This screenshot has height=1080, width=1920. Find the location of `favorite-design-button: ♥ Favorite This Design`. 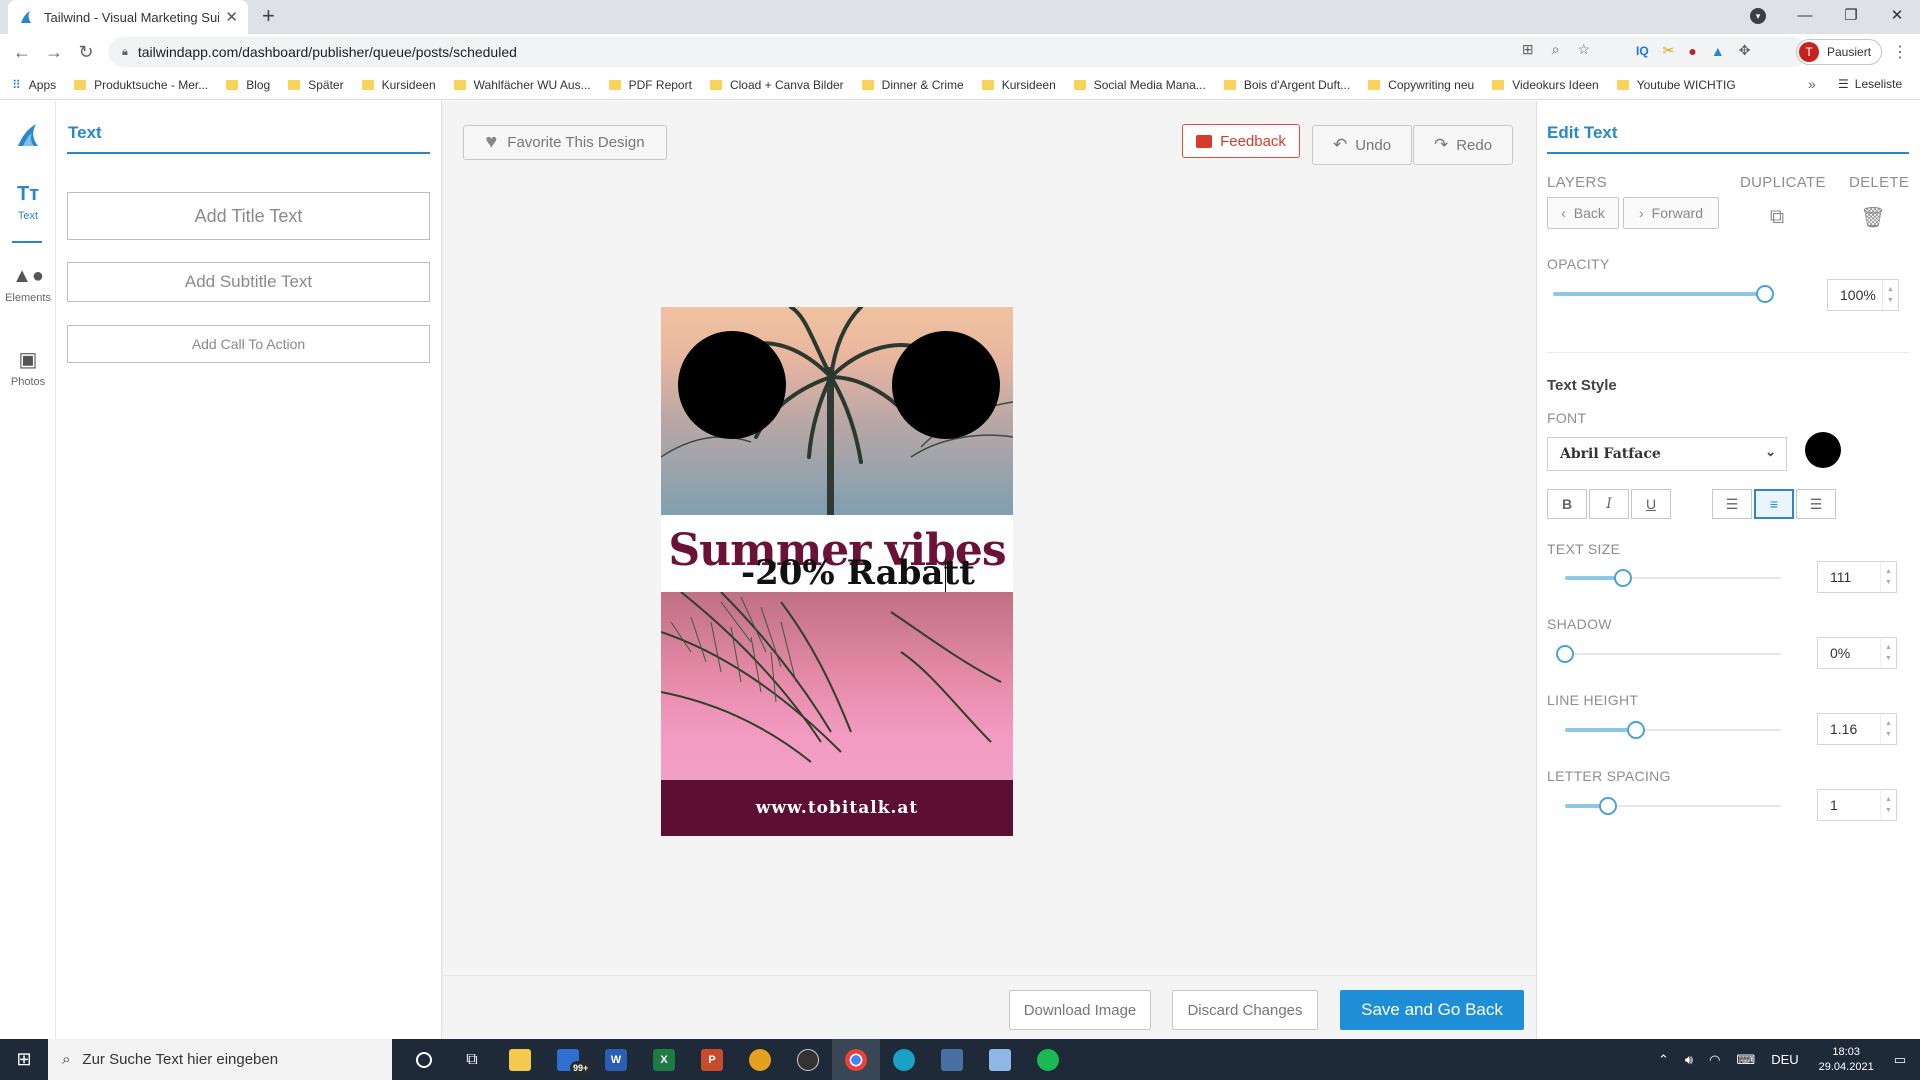

favorite-design-button: ♥ Favorite This Design is located at coordinates (565, 142).